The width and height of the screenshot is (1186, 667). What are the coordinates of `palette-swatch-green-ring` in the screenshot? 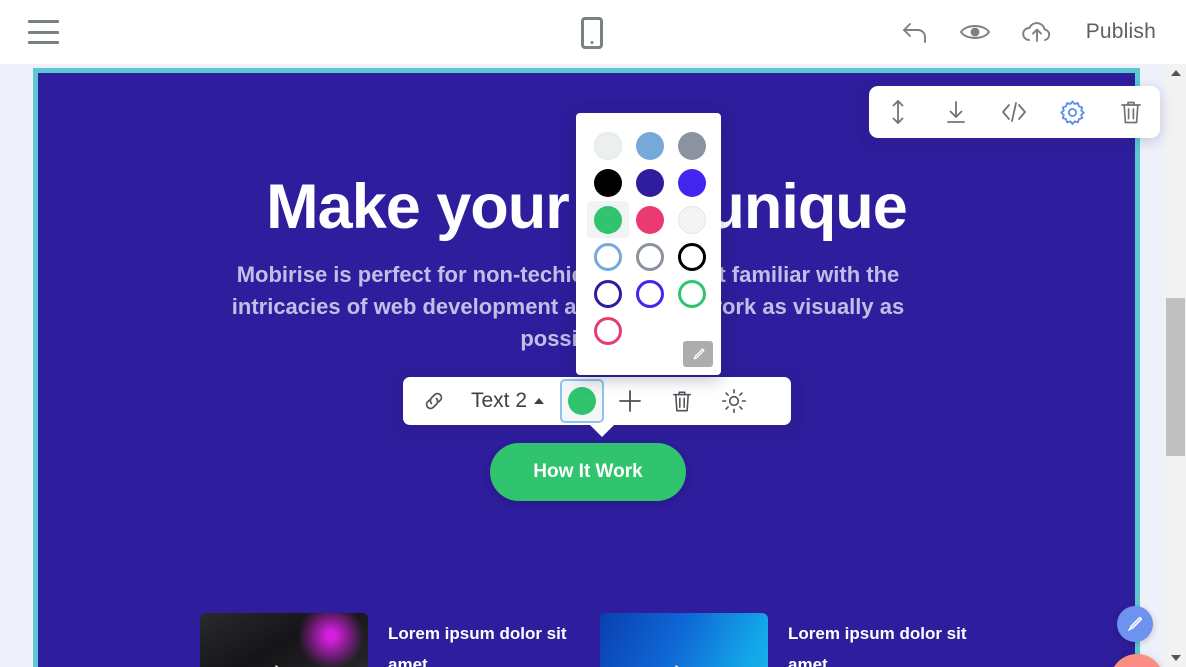 It's located at (692, 293).